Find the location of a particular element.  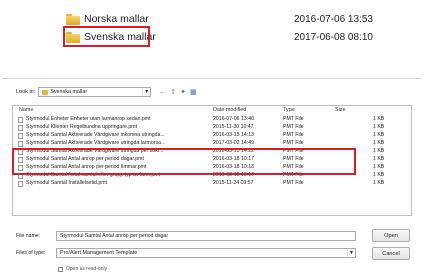

checkbox-box is located at coordinates (60, 269).